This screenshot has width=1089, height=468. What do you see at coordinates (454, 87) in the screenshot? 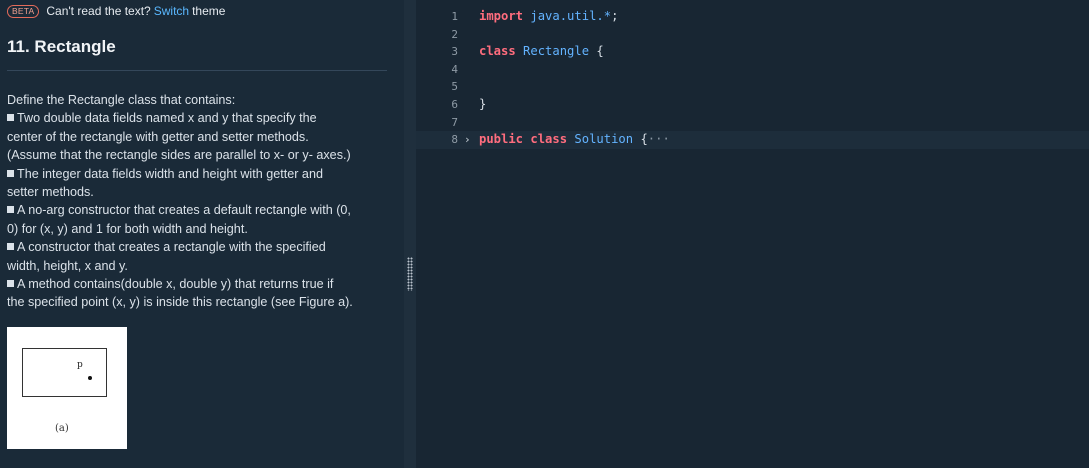
I see `line-number: 5` at bounding box center [454, 87].